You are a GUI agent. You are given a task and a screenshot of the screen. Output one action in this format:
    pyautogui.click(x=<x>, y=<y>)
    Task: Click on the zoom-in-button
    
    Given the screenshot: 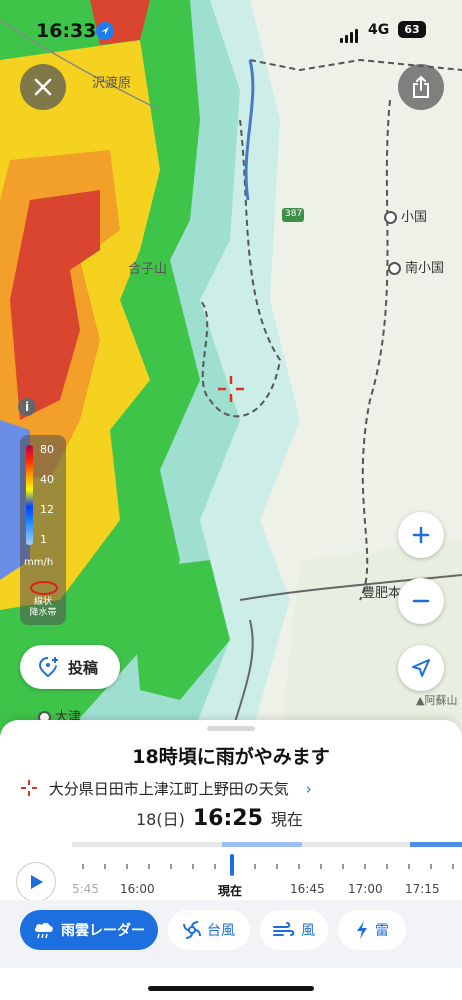 What is the action you would take?
    pyautogui.click(x=421, y=535)
    